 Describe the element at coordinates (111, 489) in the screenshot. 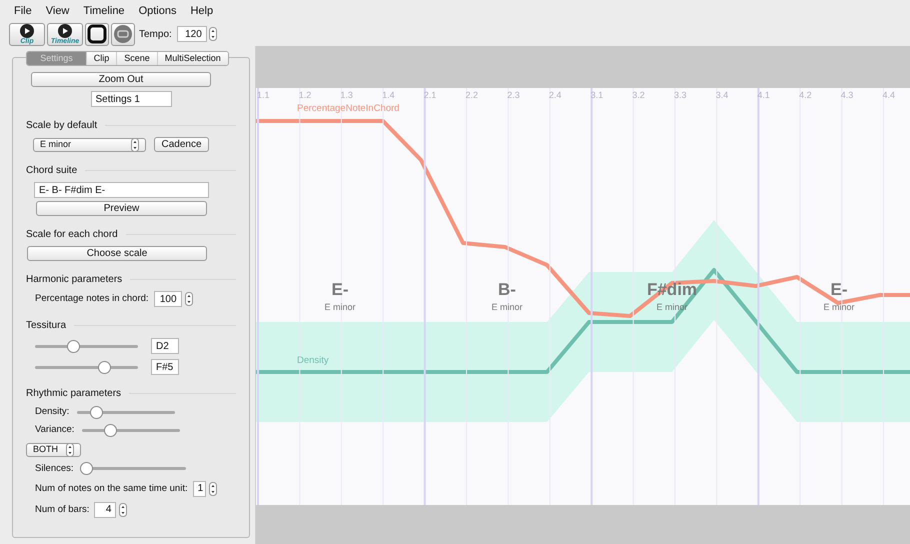

I see `field-label: Num of notes on the same time unit:` at that location.